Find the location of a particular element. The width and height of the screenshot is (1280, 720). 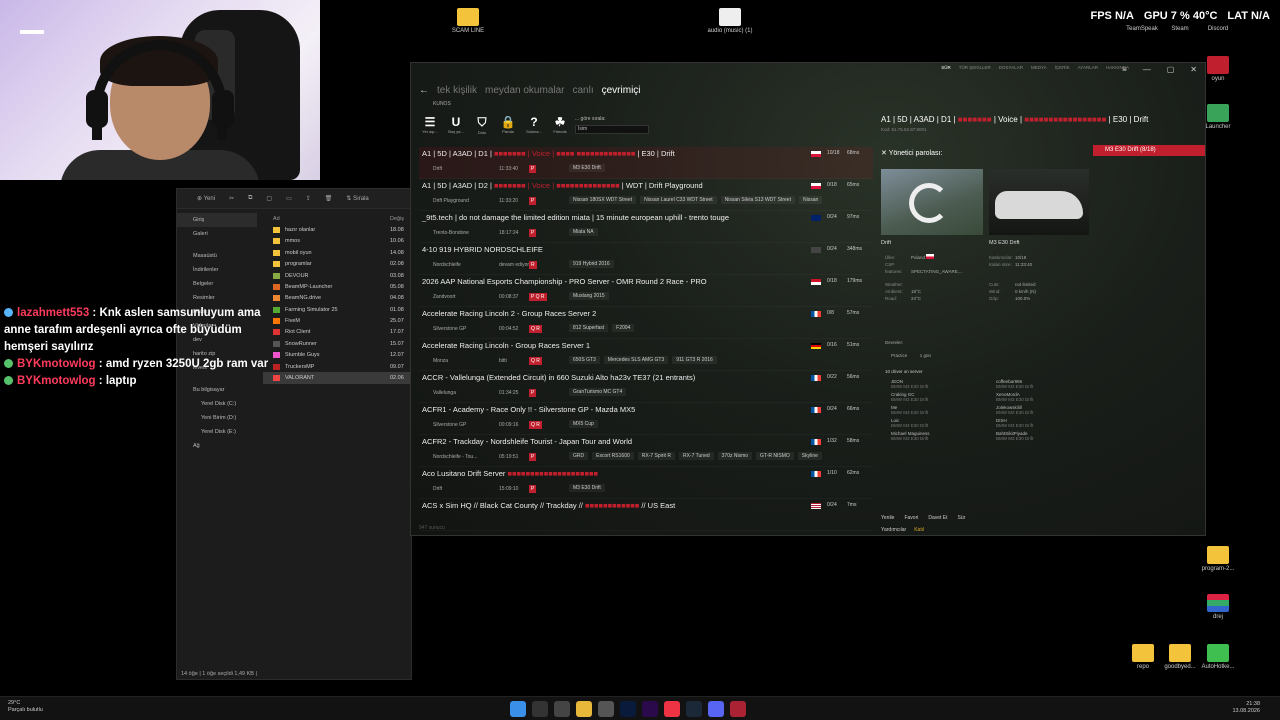

filter-friends: ☘ Friends is located at coordinates (560, 125).